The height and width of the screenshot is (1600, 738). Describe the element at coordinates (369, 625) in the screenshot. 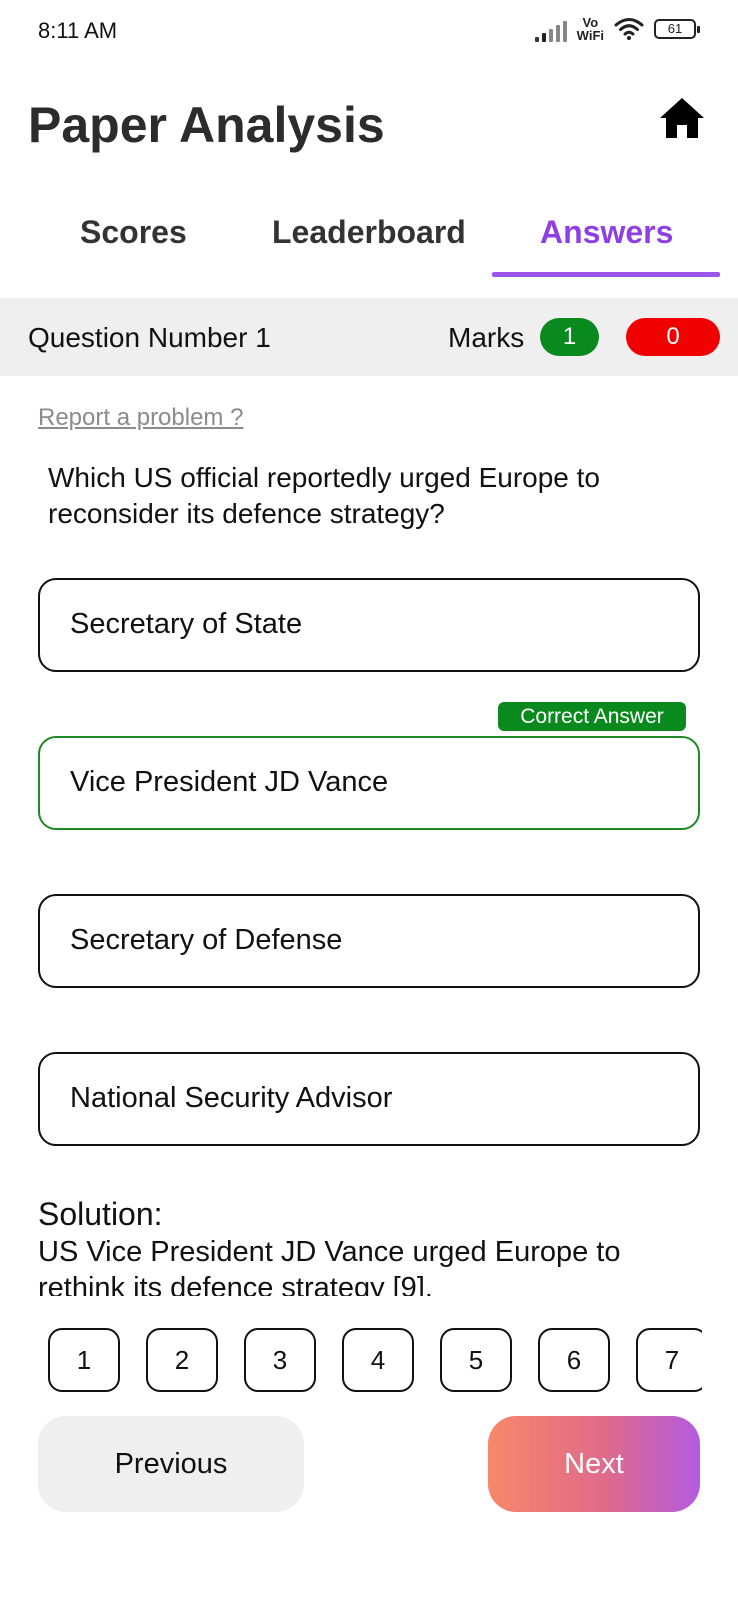

I see `option-1: Secretary of State` at that location.